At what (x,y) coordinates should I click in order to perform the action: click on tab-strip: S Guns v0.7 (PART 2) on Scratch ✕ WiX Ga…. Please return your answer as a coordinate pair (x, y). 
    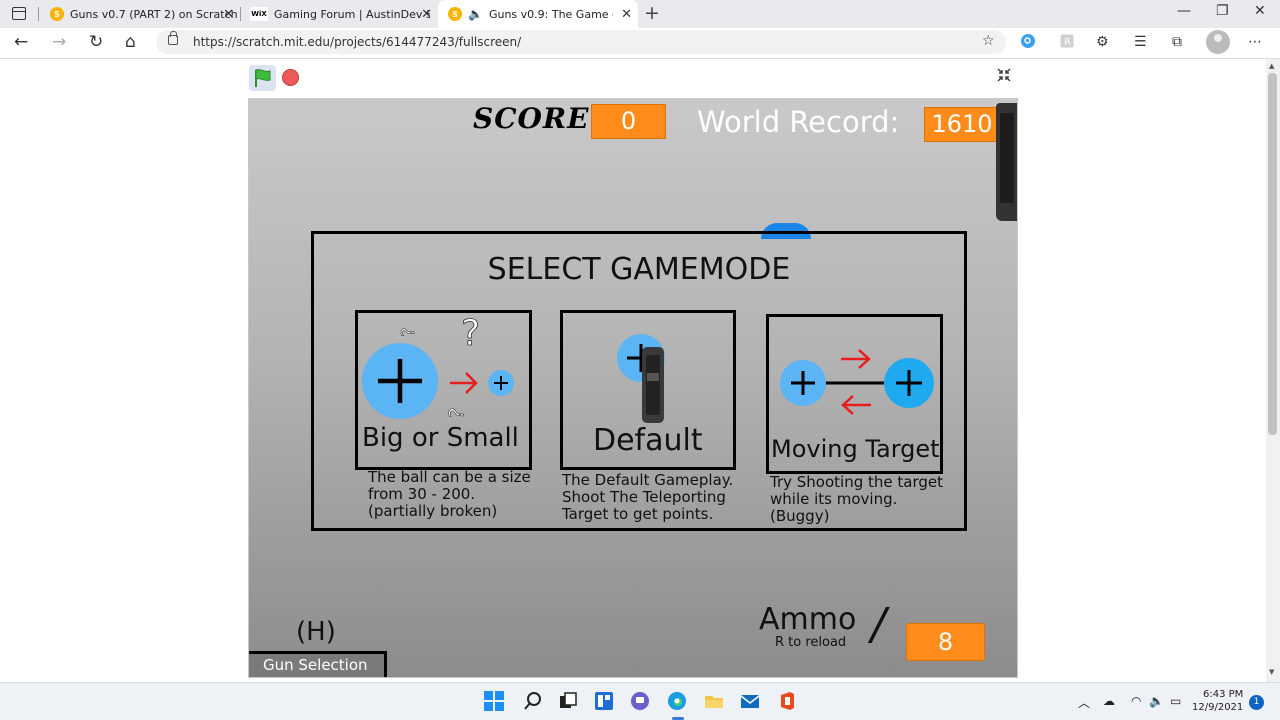
    Looking at the image, I should click on (640, 14).